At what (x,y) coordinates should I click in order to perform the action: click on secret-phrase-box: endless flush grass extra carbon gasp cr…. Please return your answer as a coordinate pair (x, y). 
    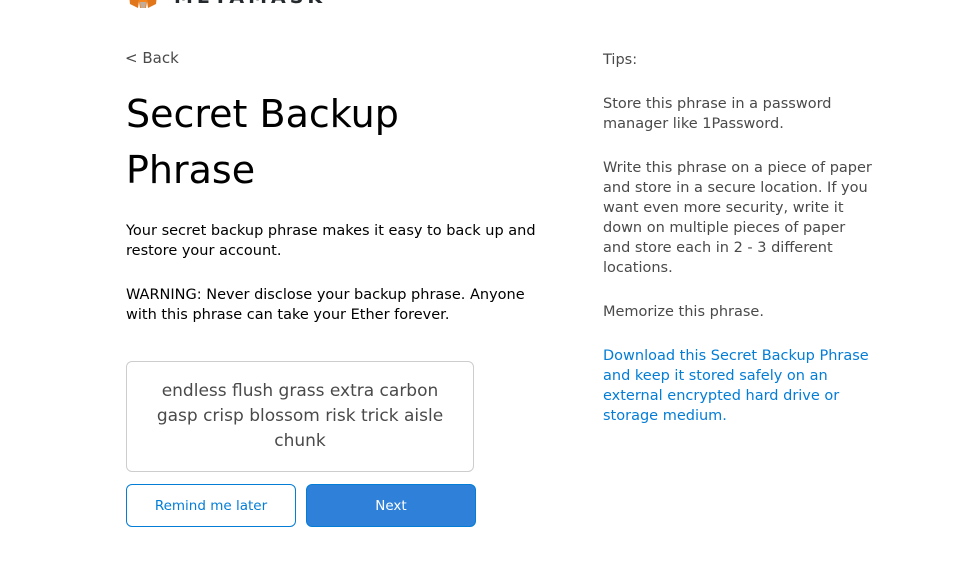
    Looking at the image, I should click on (300, 416).